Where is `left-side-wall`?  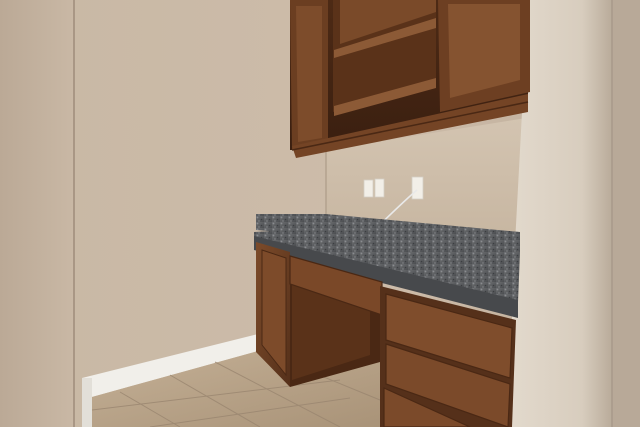
left-side-wall is located at coordinates (37, 213).